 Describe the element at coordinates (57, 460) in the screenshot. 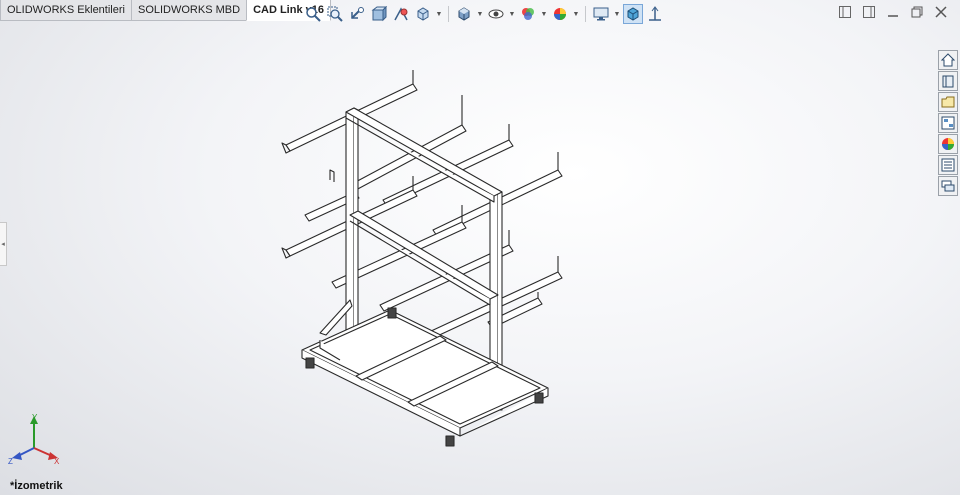

I see `triad-x-label: X` at that location.